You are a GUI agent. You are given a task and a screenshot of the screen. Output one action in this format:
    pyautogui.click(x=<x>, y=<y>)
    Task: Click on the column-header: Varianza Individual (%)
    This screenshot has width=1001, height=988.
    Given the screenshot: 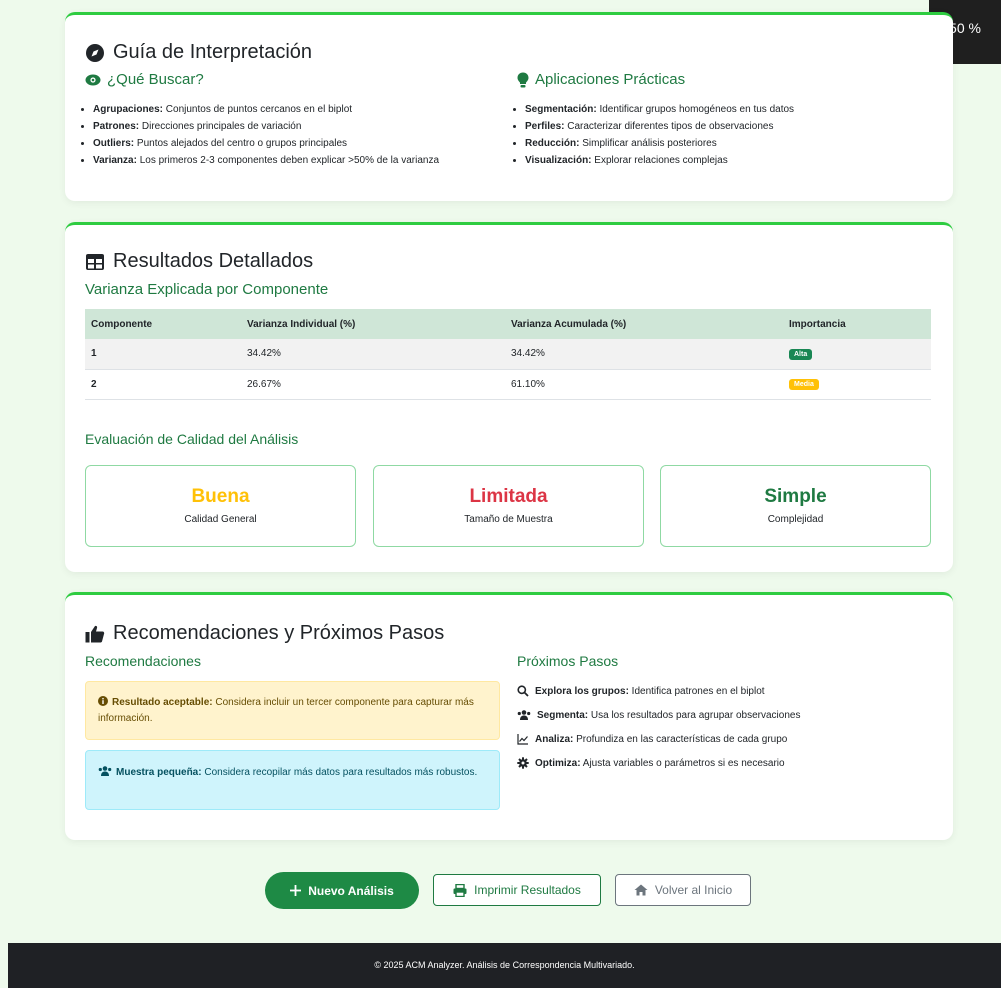 What is the action you would take?
    pyautogui.click(x=373, y=324)
    